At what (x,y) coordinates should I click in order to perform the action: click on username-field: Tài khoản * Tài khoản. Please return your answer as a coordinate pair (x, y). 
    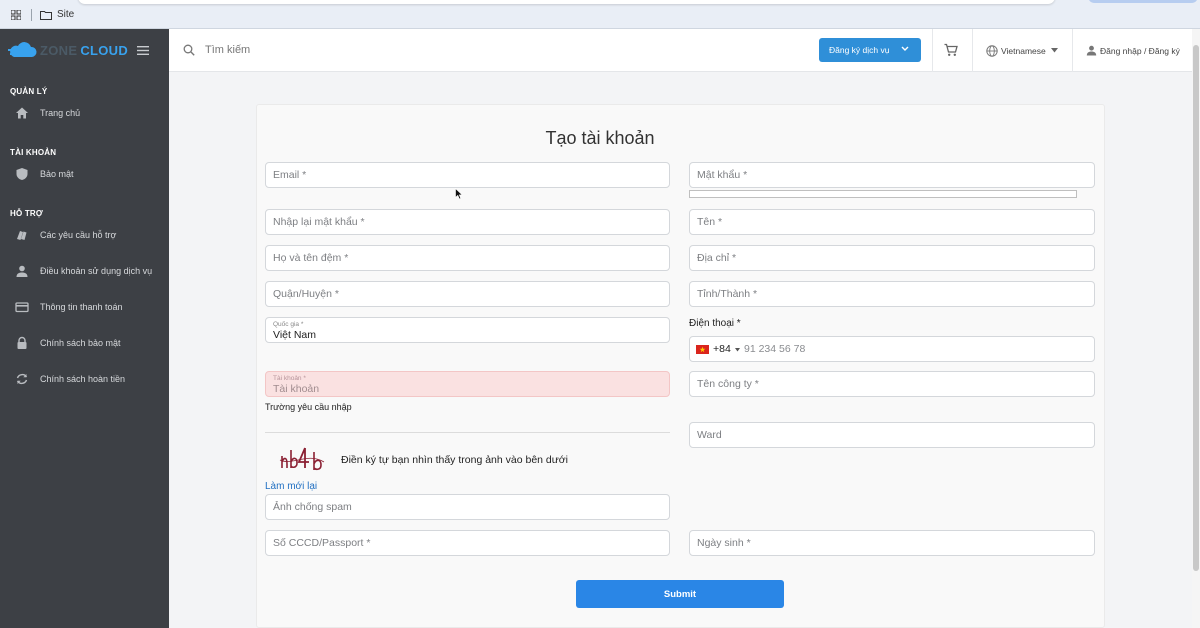
    Looking at the image, I should click on (467, 384).